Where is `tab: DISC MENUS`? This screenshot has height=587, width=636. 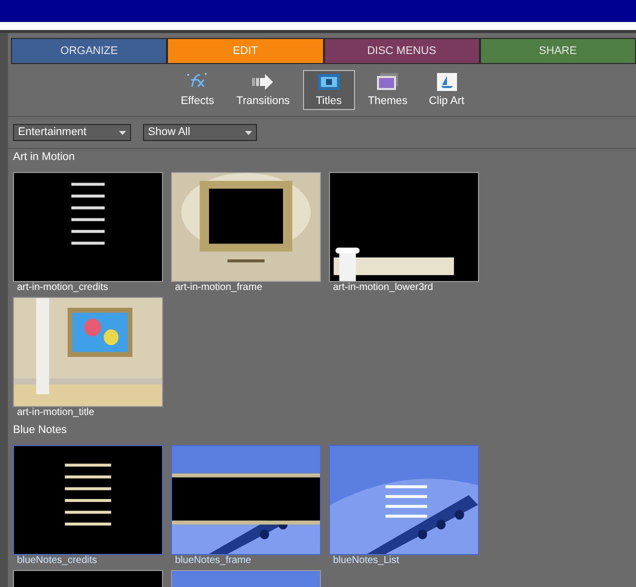 tab: DISC MENUS is located at coordinates (402, 51).